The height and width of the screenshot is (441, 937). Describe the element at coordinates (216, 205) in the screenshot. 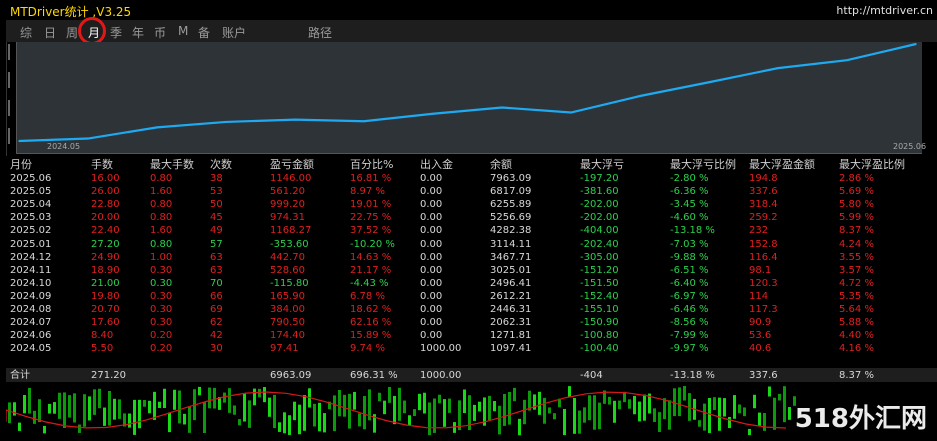

I see `table-cell: 50` at that location.